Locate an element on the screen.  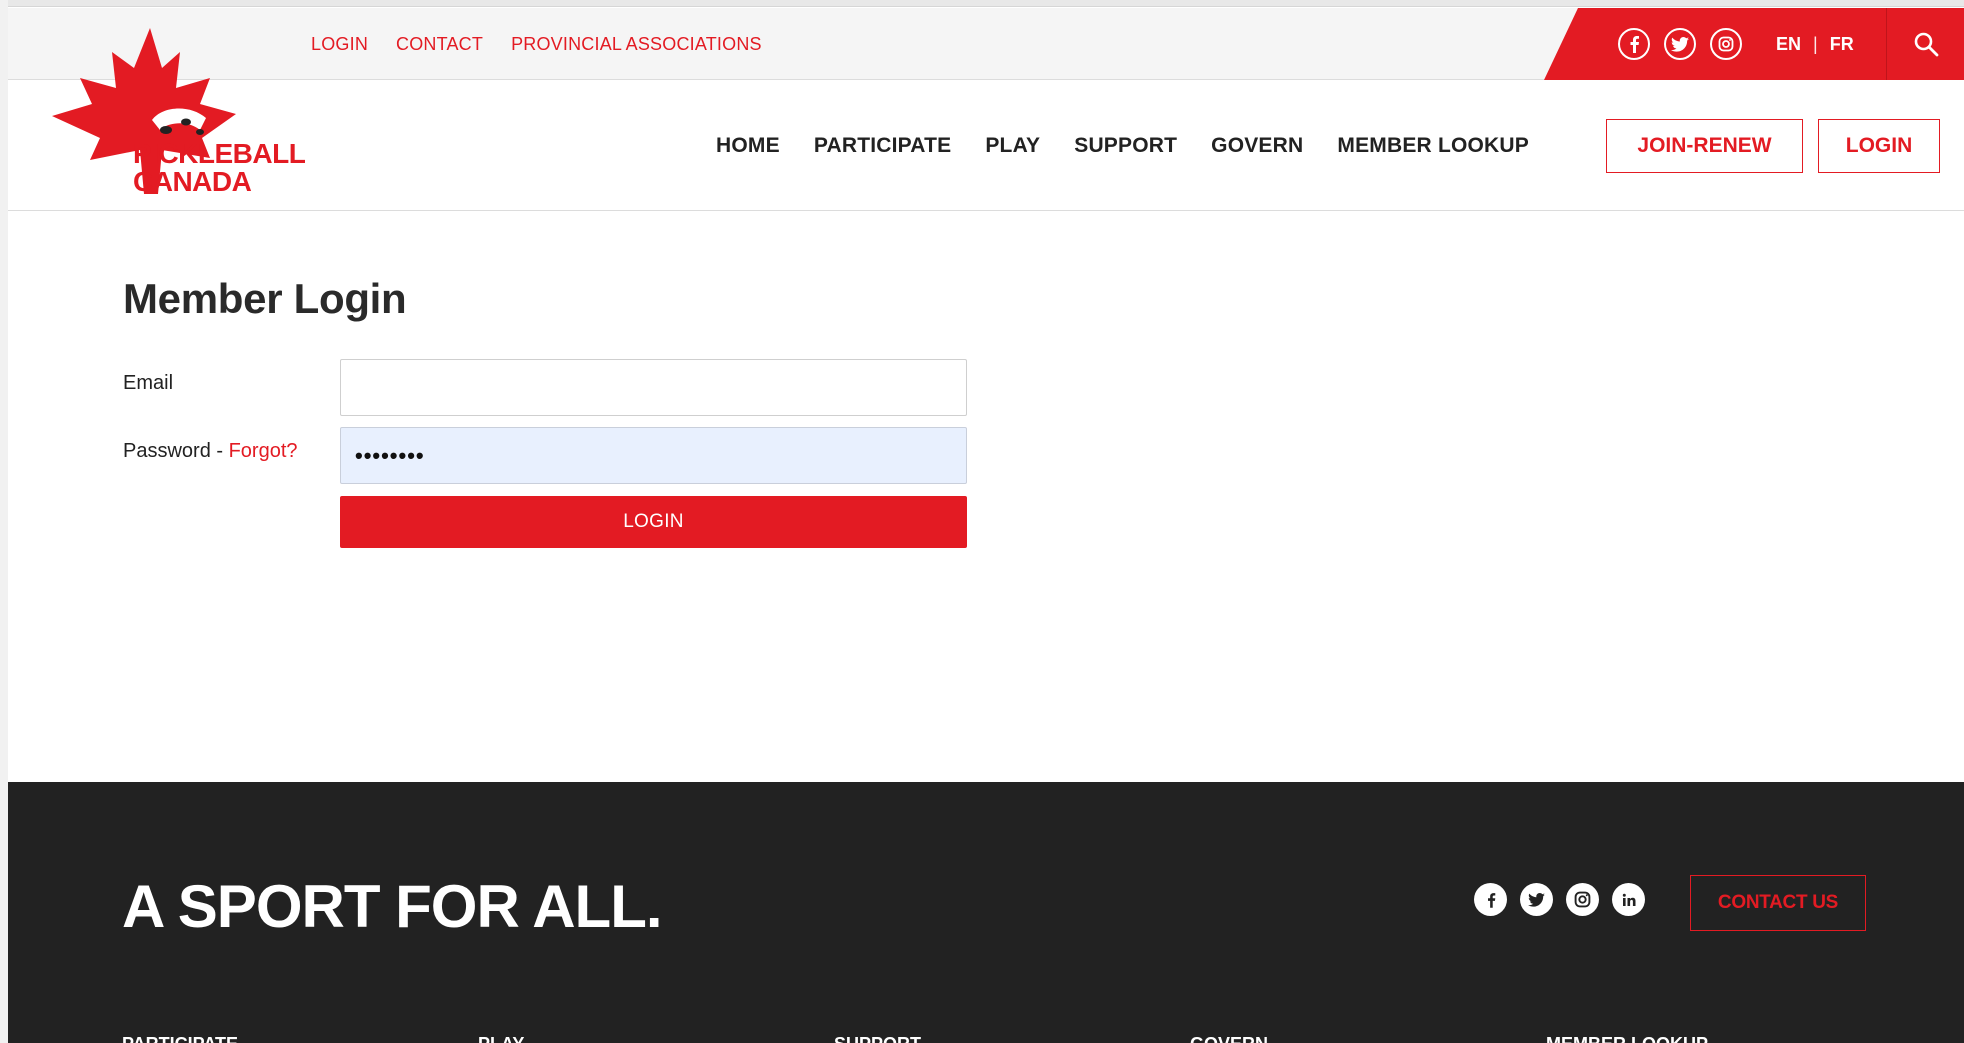
search-button is located at coordinates (1925, 44).